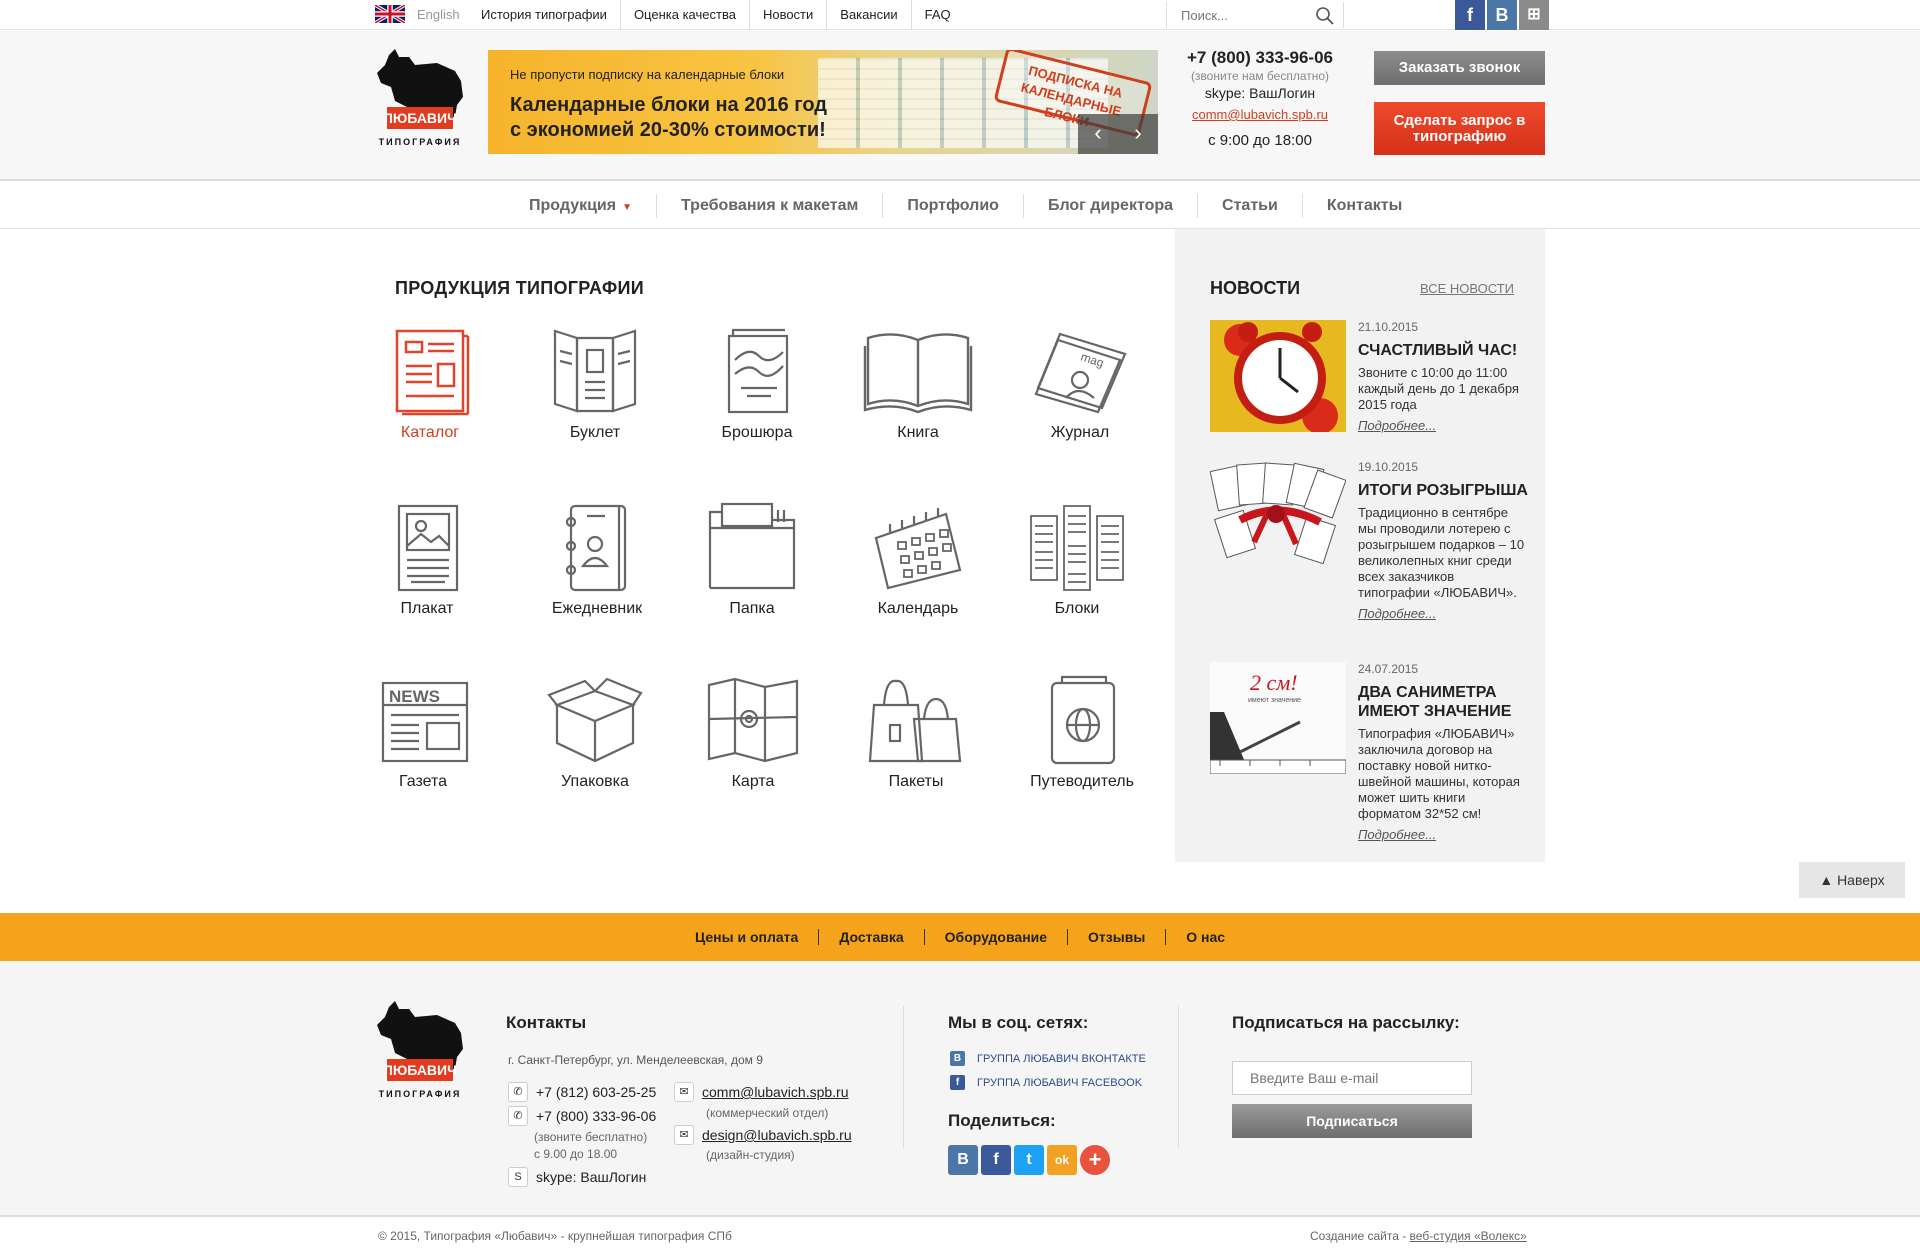 The width and height of the screenshot is (1920, 1253). Describe the element at coordinates (996, 1160) in the screenshot. I see `share-facebook-icon: f` at that location.